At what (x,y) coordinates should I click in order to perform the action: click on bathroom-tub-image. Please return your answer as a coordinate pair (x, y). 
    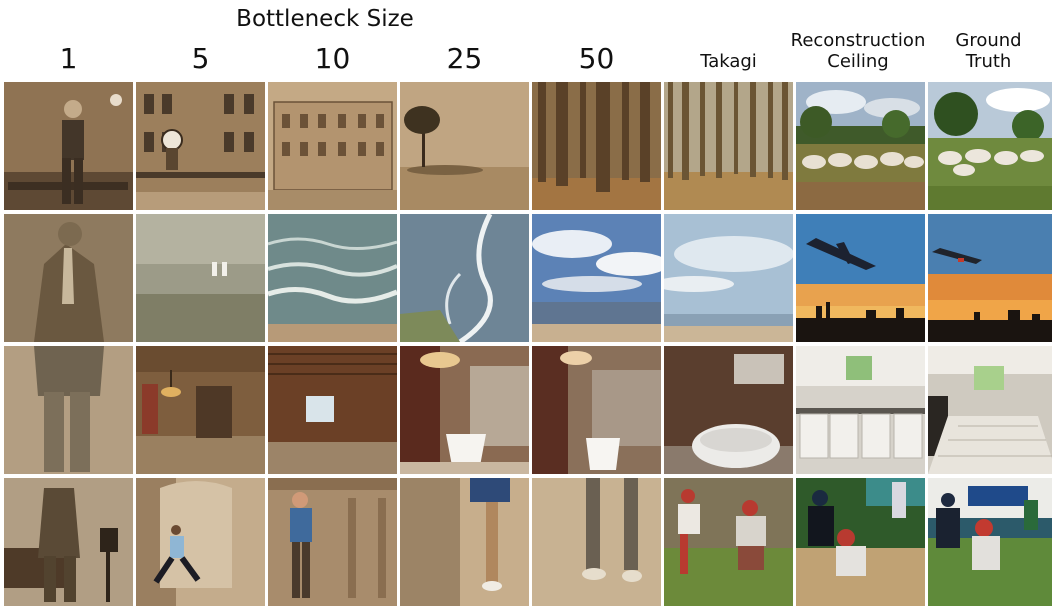
    Looking at the image, I should click on (464, 410).